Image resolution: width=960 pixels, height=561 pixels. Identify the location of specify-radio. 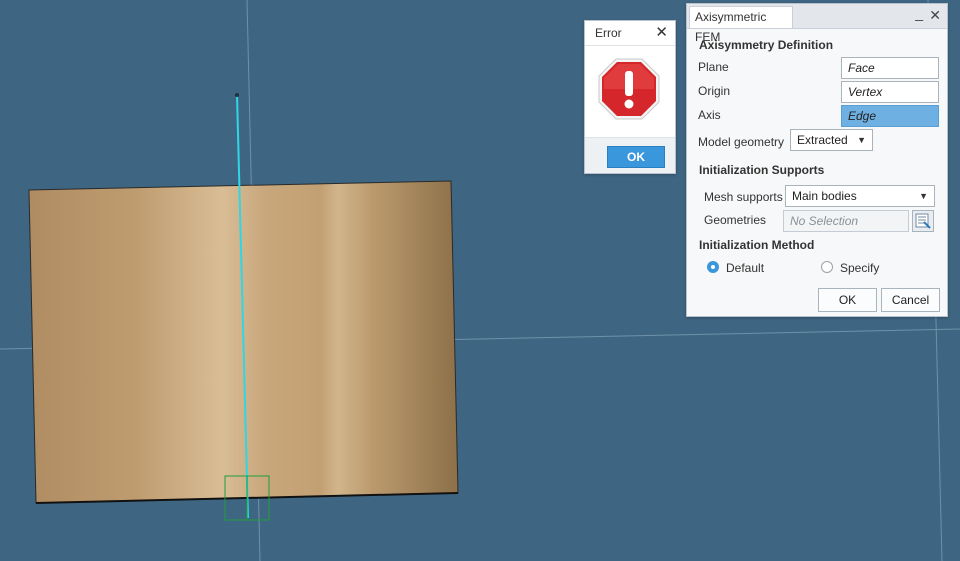
(827, 267).